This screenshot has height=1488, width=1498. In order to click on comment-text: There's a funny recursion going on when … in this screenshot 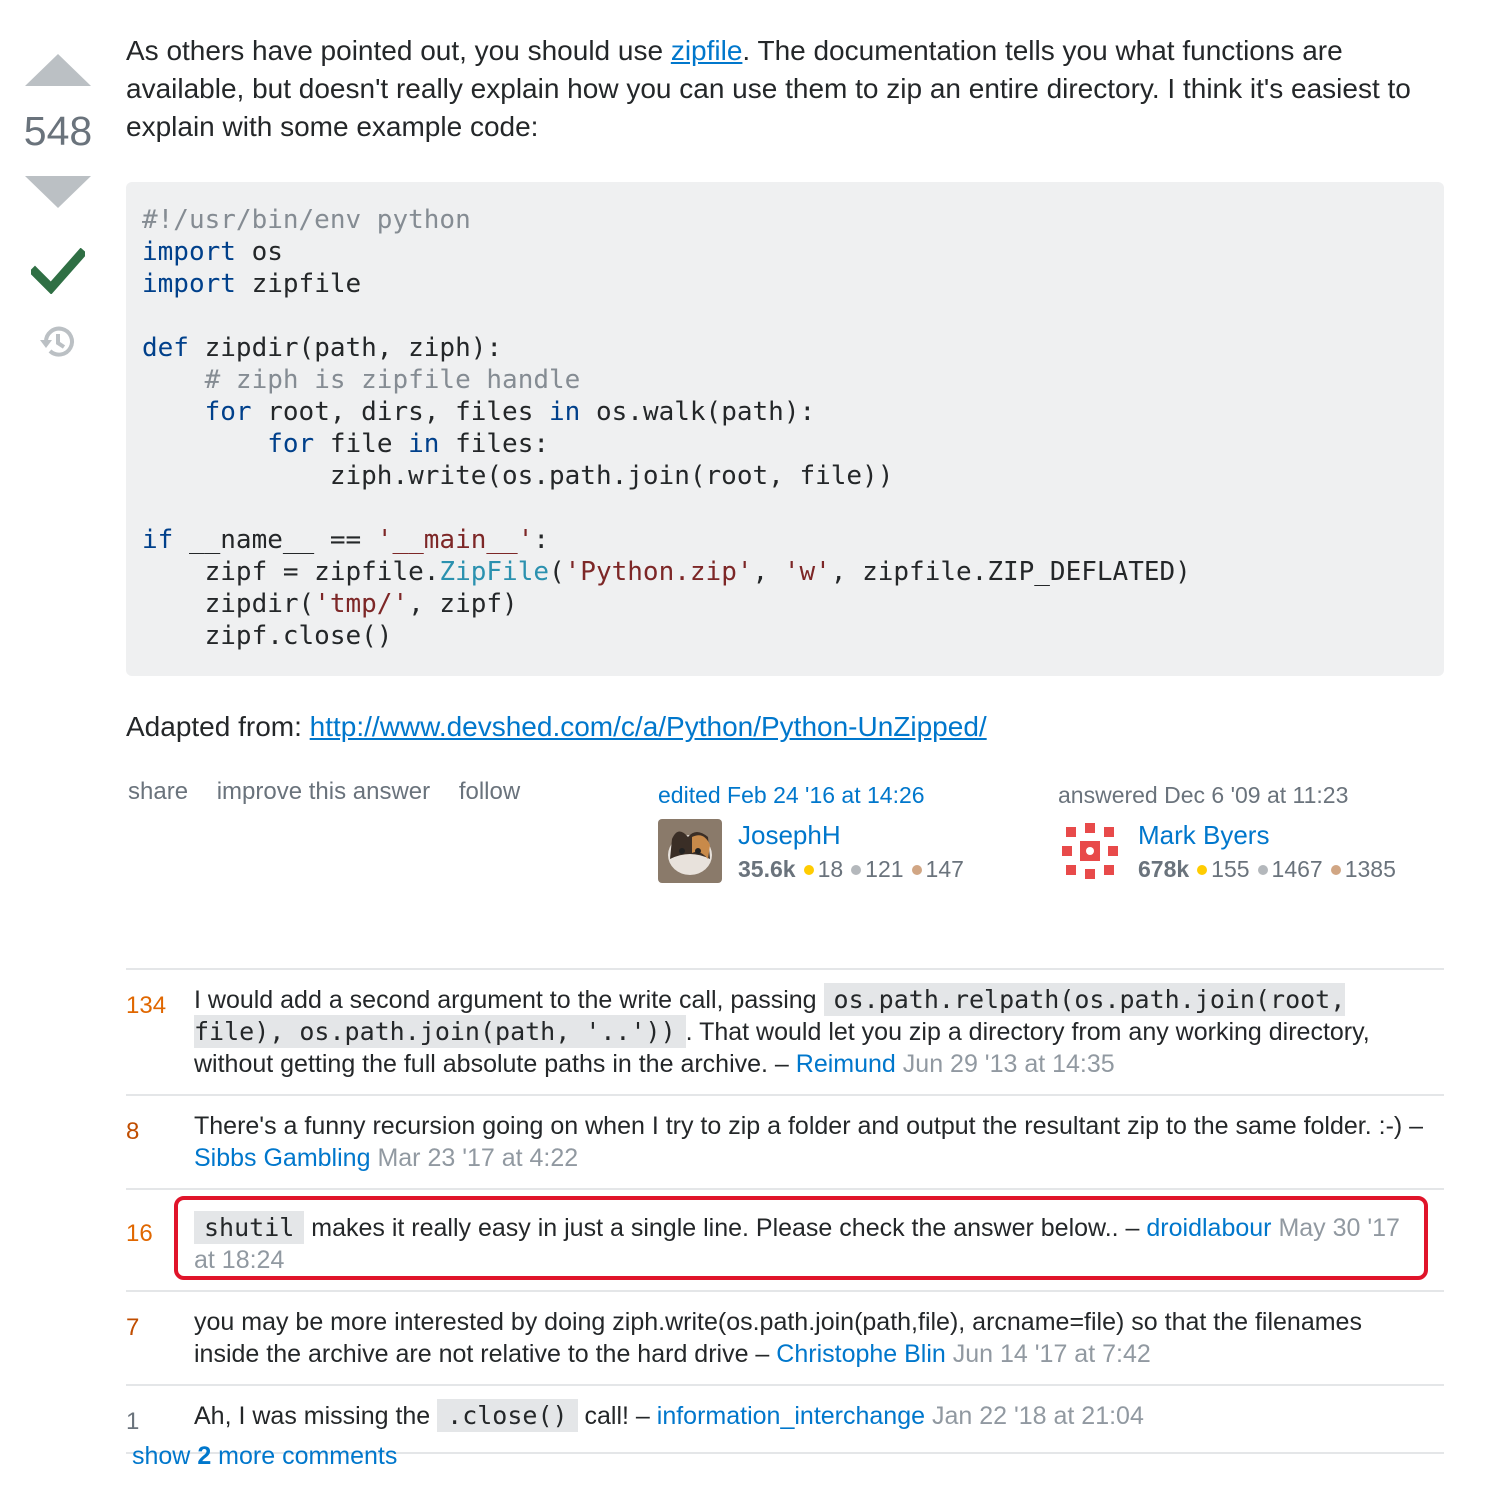, I will do `click(819, 1142)`.